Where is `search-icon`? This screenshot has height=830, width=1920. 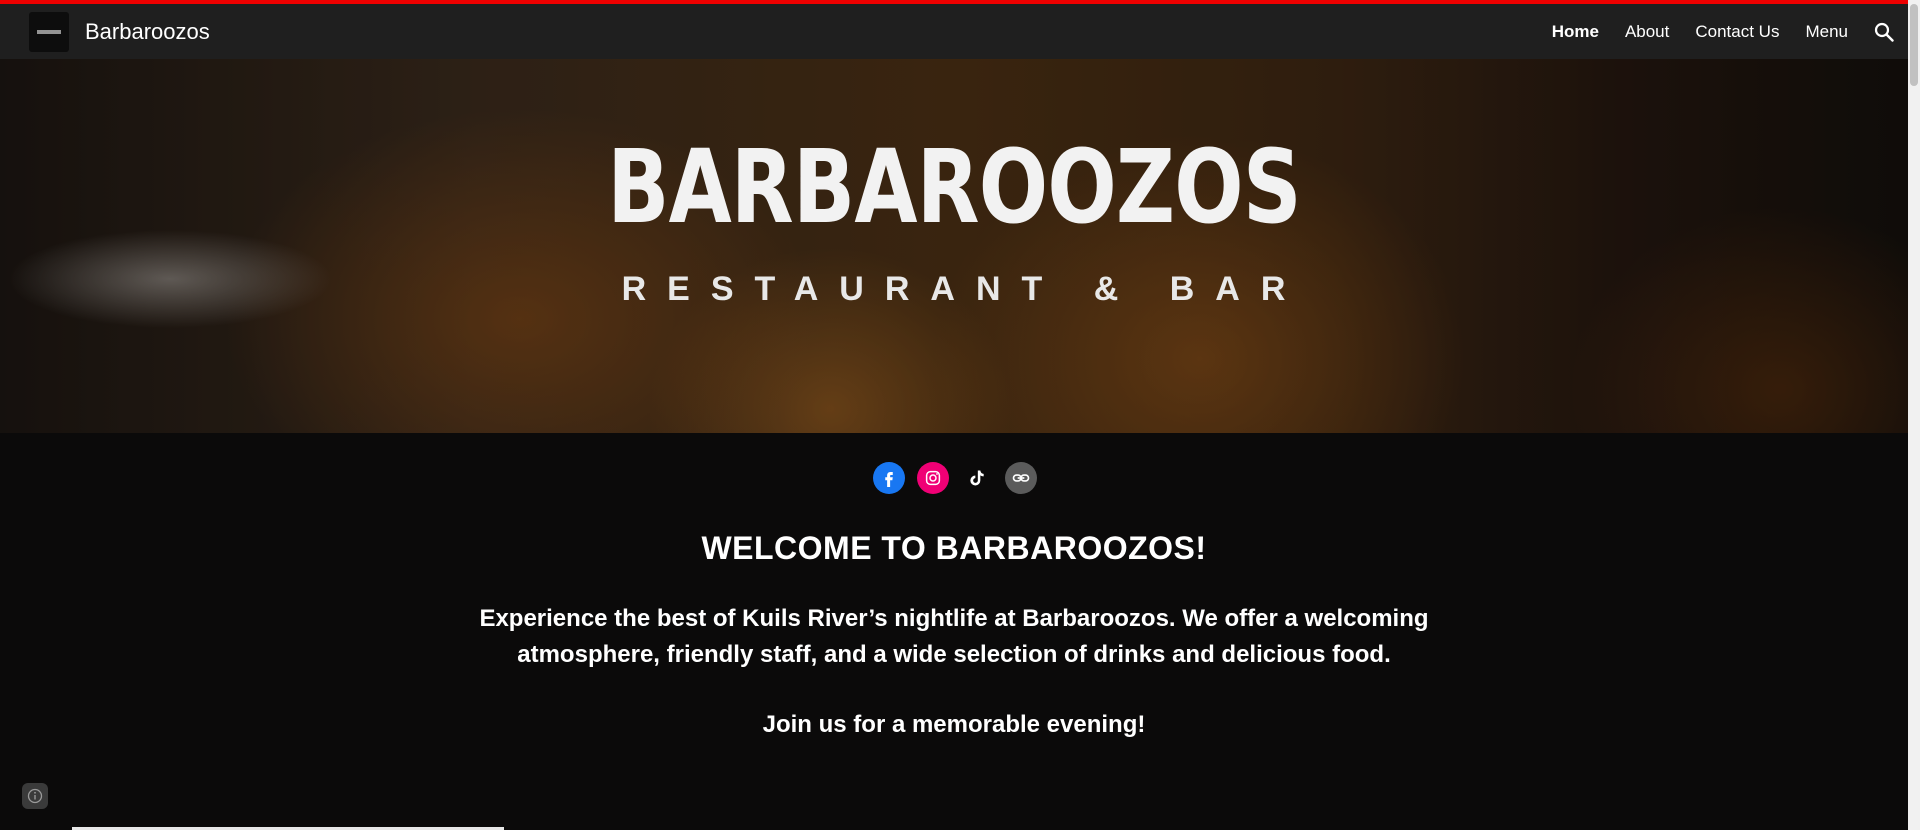
search-icon is located at coordinates (1884, 32).